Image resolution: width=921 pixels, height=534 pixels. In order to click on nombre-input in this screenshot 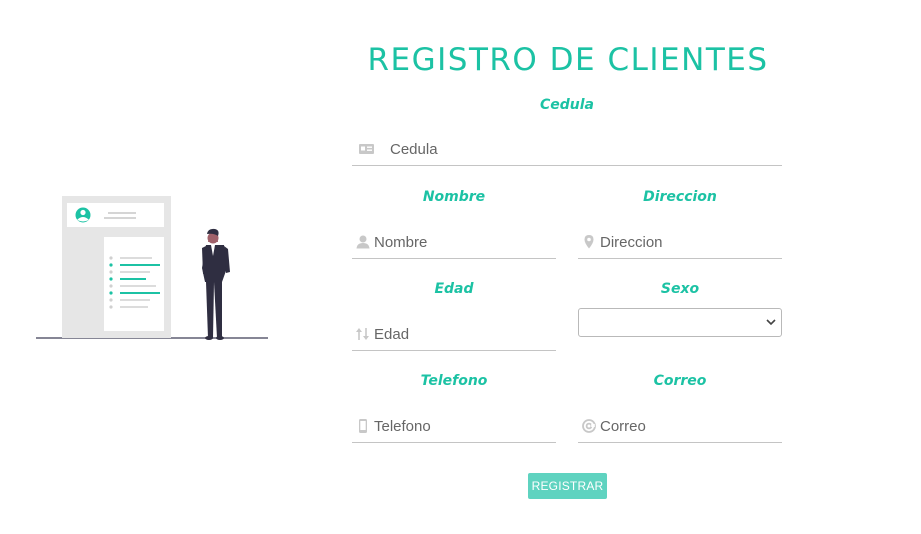, I will do `click(462, 242)`.